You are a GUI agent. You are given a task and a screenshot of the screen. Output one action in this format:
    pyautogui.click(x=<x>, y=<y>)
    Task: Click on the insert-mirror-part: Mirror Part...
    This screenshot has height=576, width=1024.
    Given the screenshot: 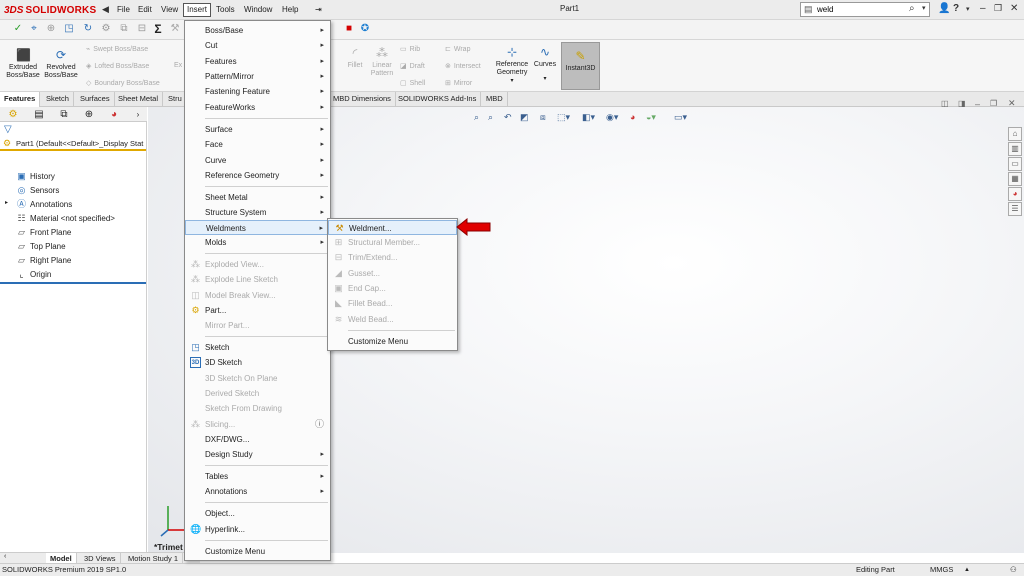 What is the action you would take?
    pyautogui.click(x=257, y=325)
    